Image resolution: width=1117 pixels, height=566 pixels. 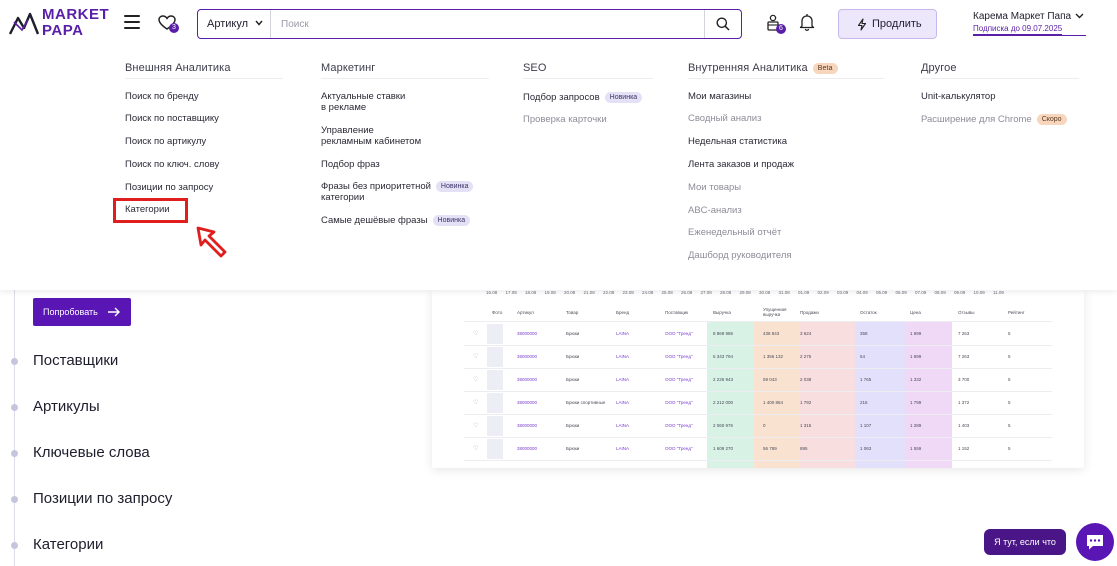 What do you see at coordinates (676, 312) in the screenshot?
I see `column-header: Поставщик` at bounding box center [676, 312].